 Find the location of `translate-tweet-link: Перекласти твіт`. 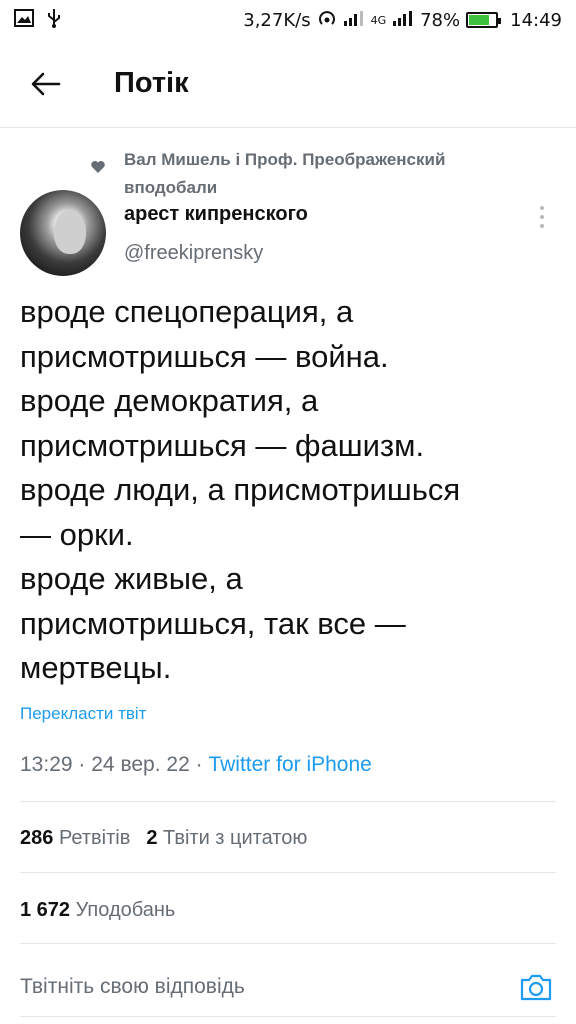

translate-tweet-link: Перекласти твіт is located at coordinates (83, 714).